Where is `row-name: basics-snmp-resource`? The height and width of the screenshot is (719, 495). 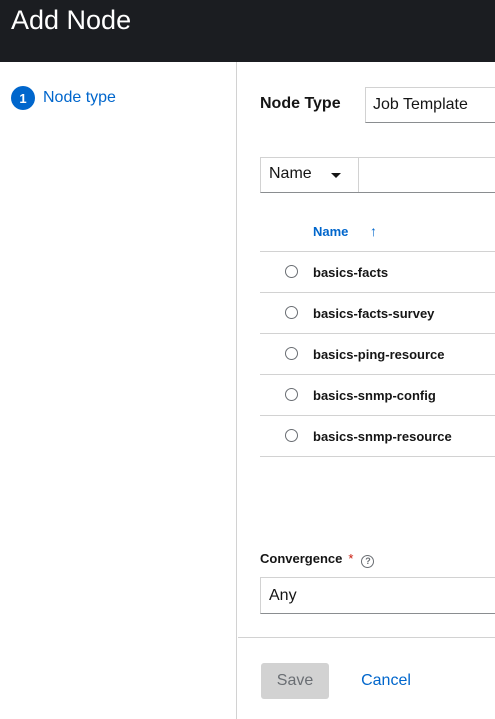 row-name: basics-snmp-resource is located at coordinates (382, 436).